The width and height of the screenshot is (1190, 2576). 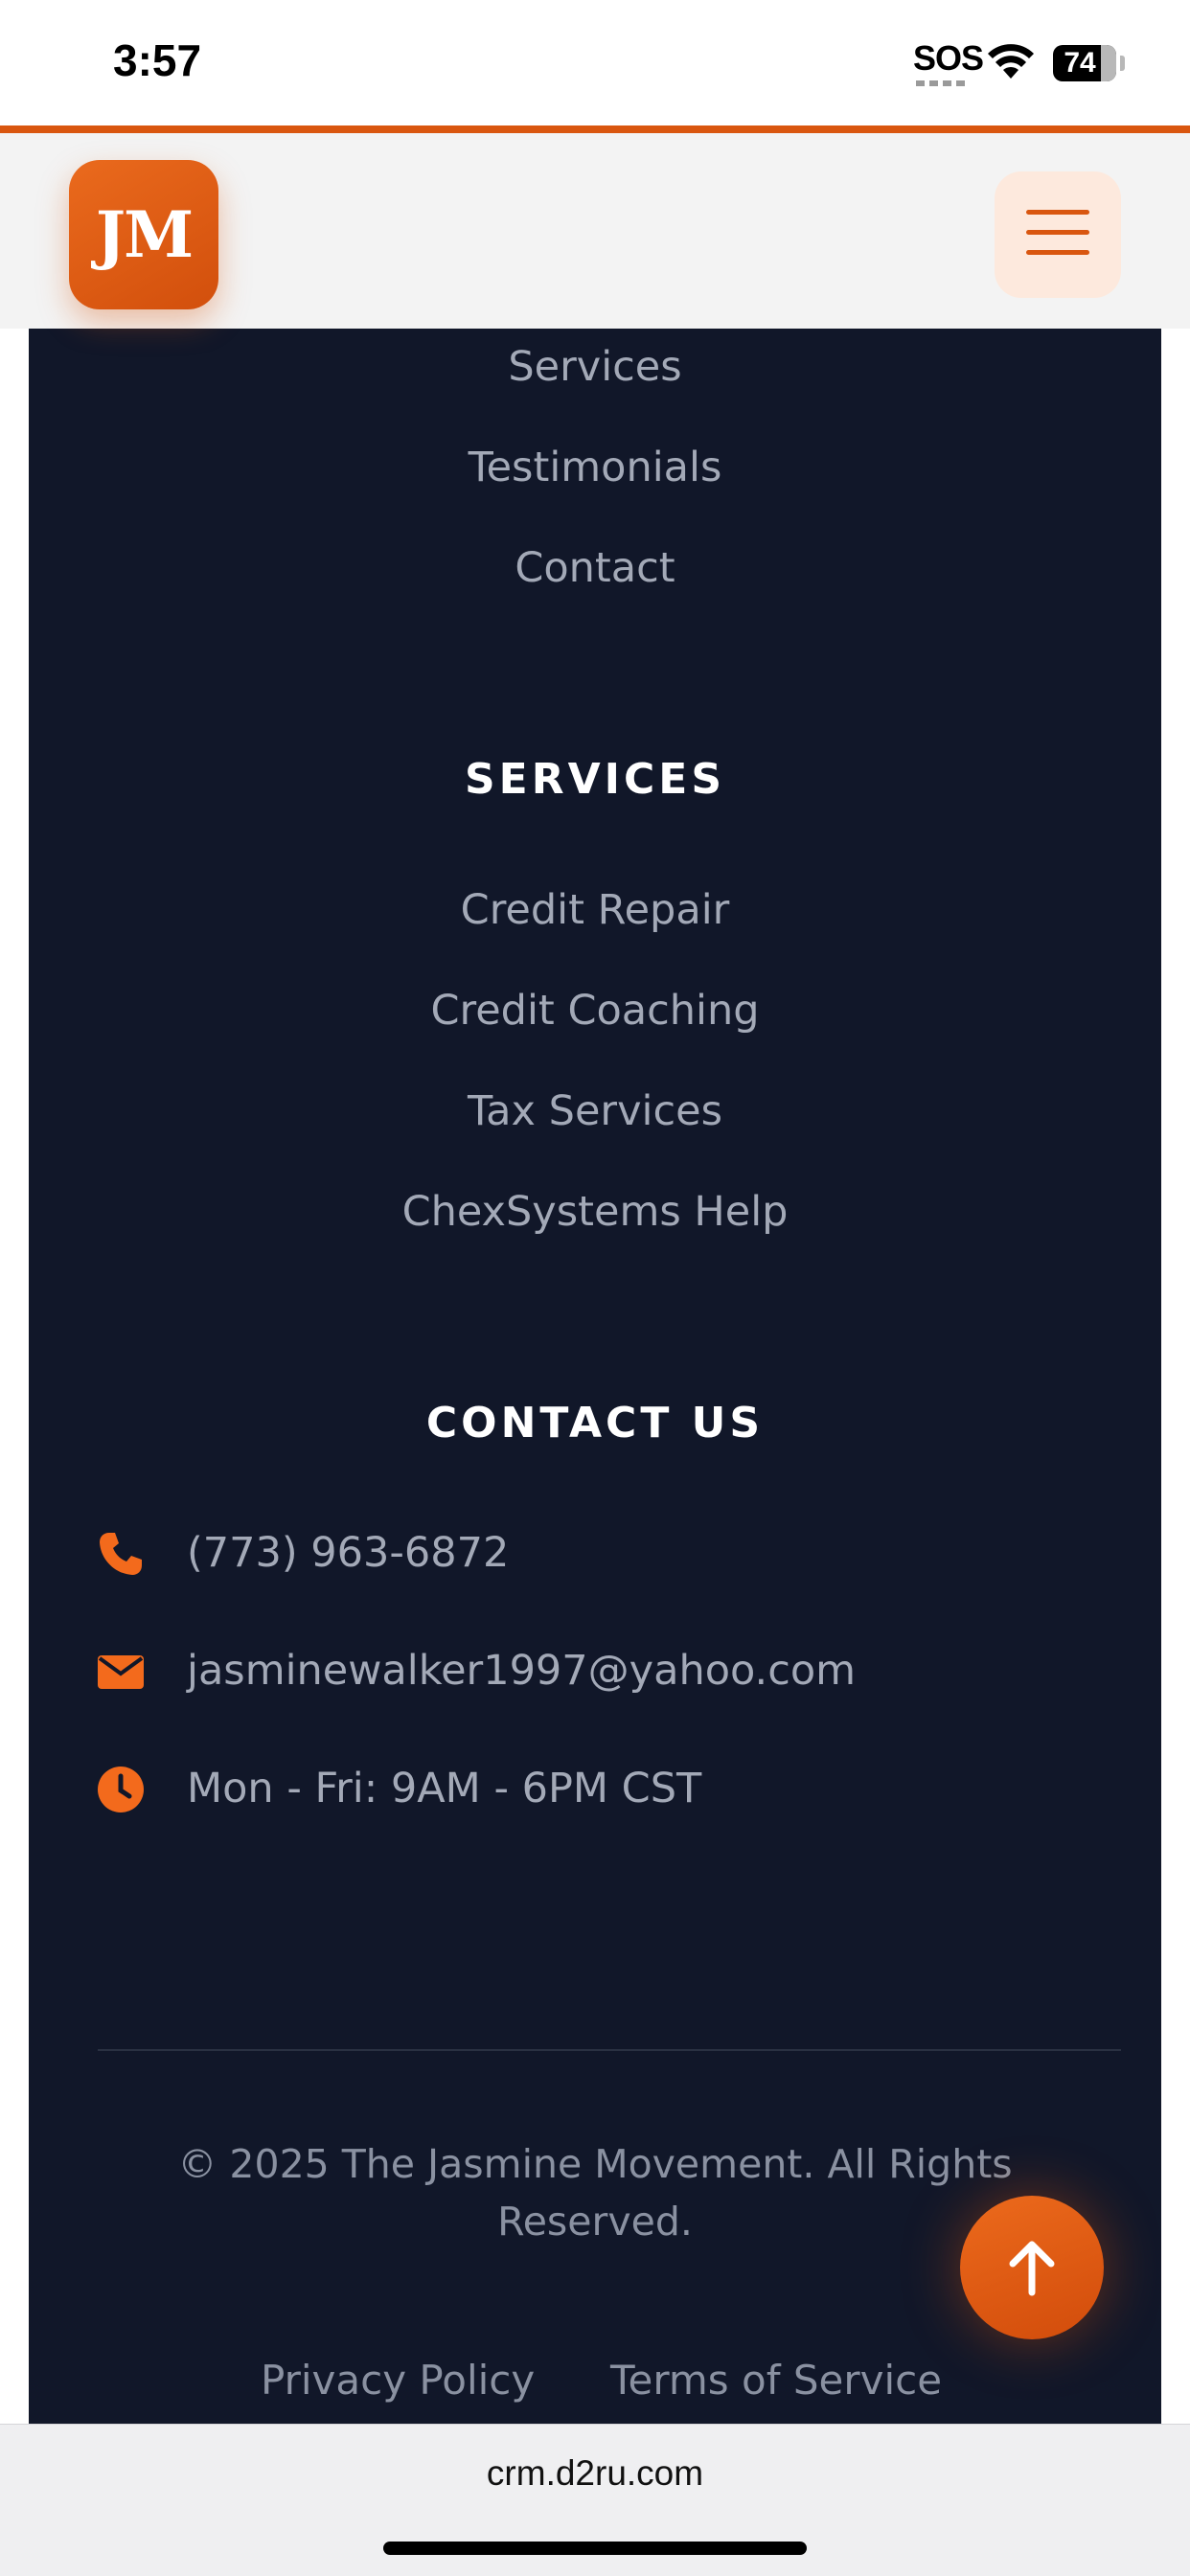 I want to click on privacy-policy-link: Privacy Policy, so click(x=398, y=2380).